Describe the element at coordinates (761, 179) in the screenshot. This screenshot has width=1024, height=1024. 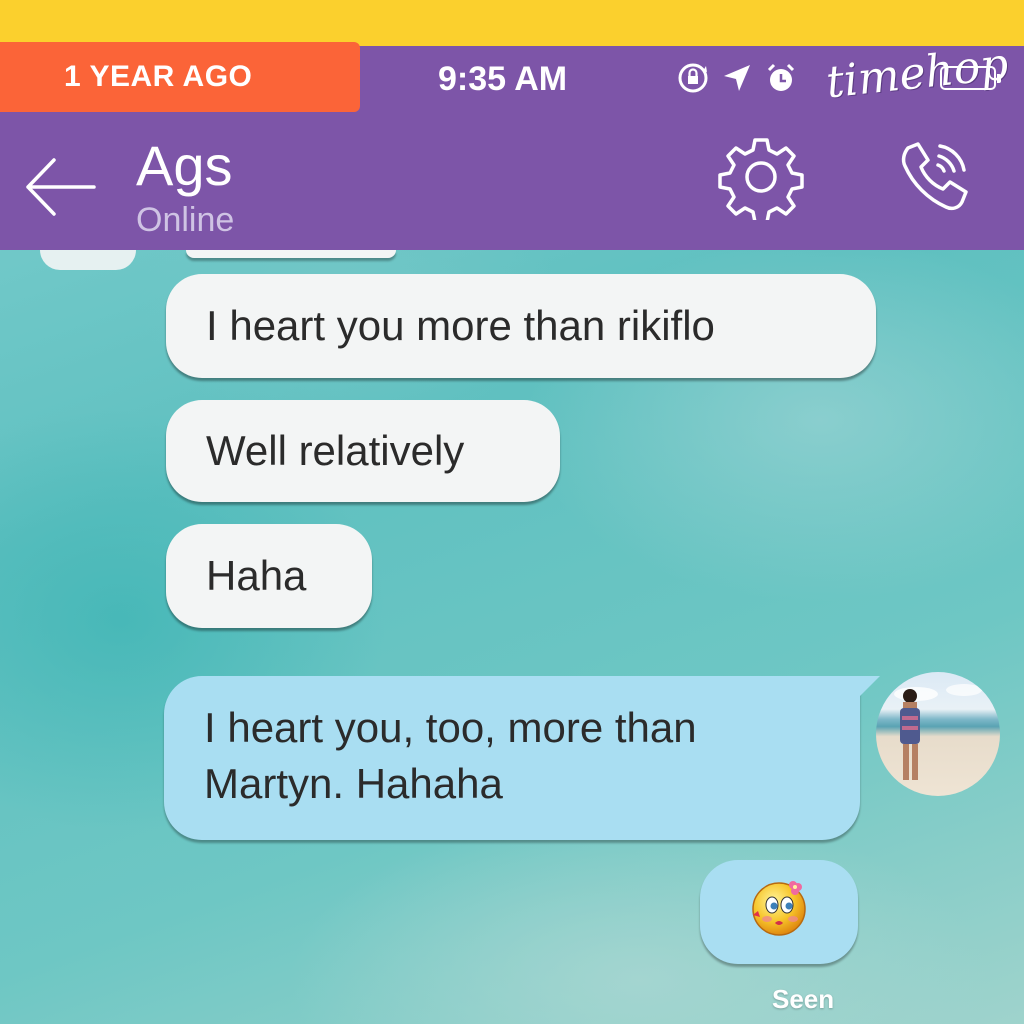
I see `settings-gear-icon` at that location.